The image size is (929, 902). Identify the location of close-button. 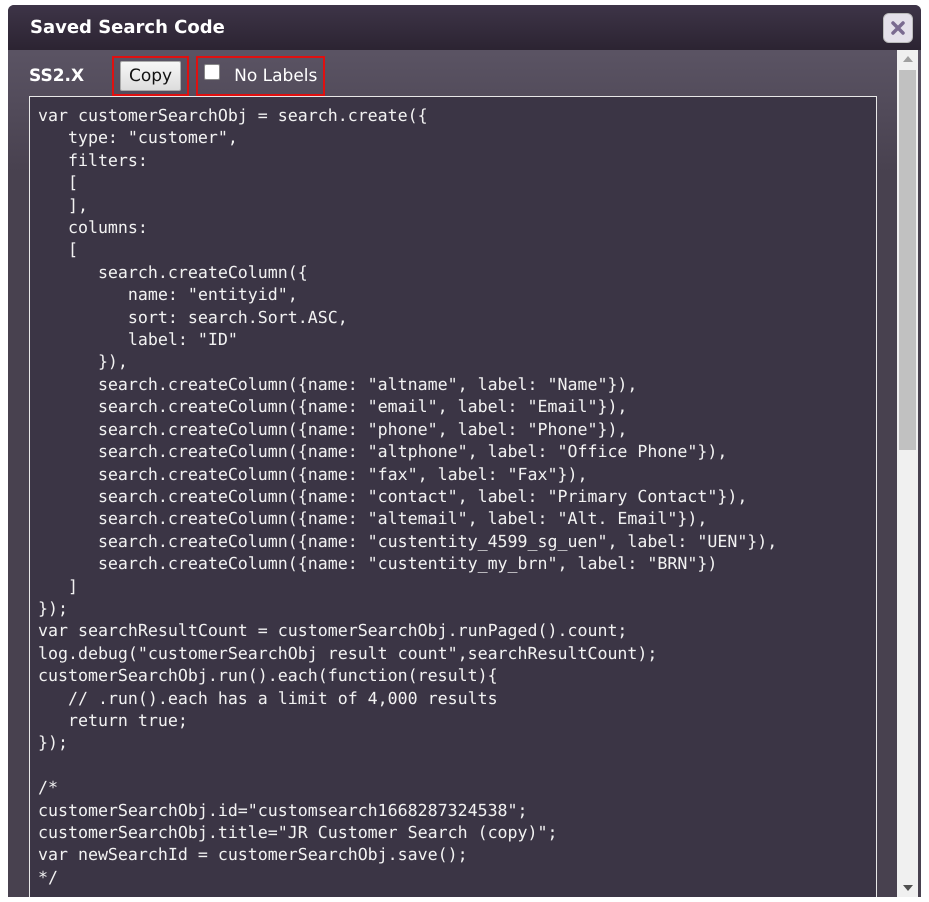
(898, 27).